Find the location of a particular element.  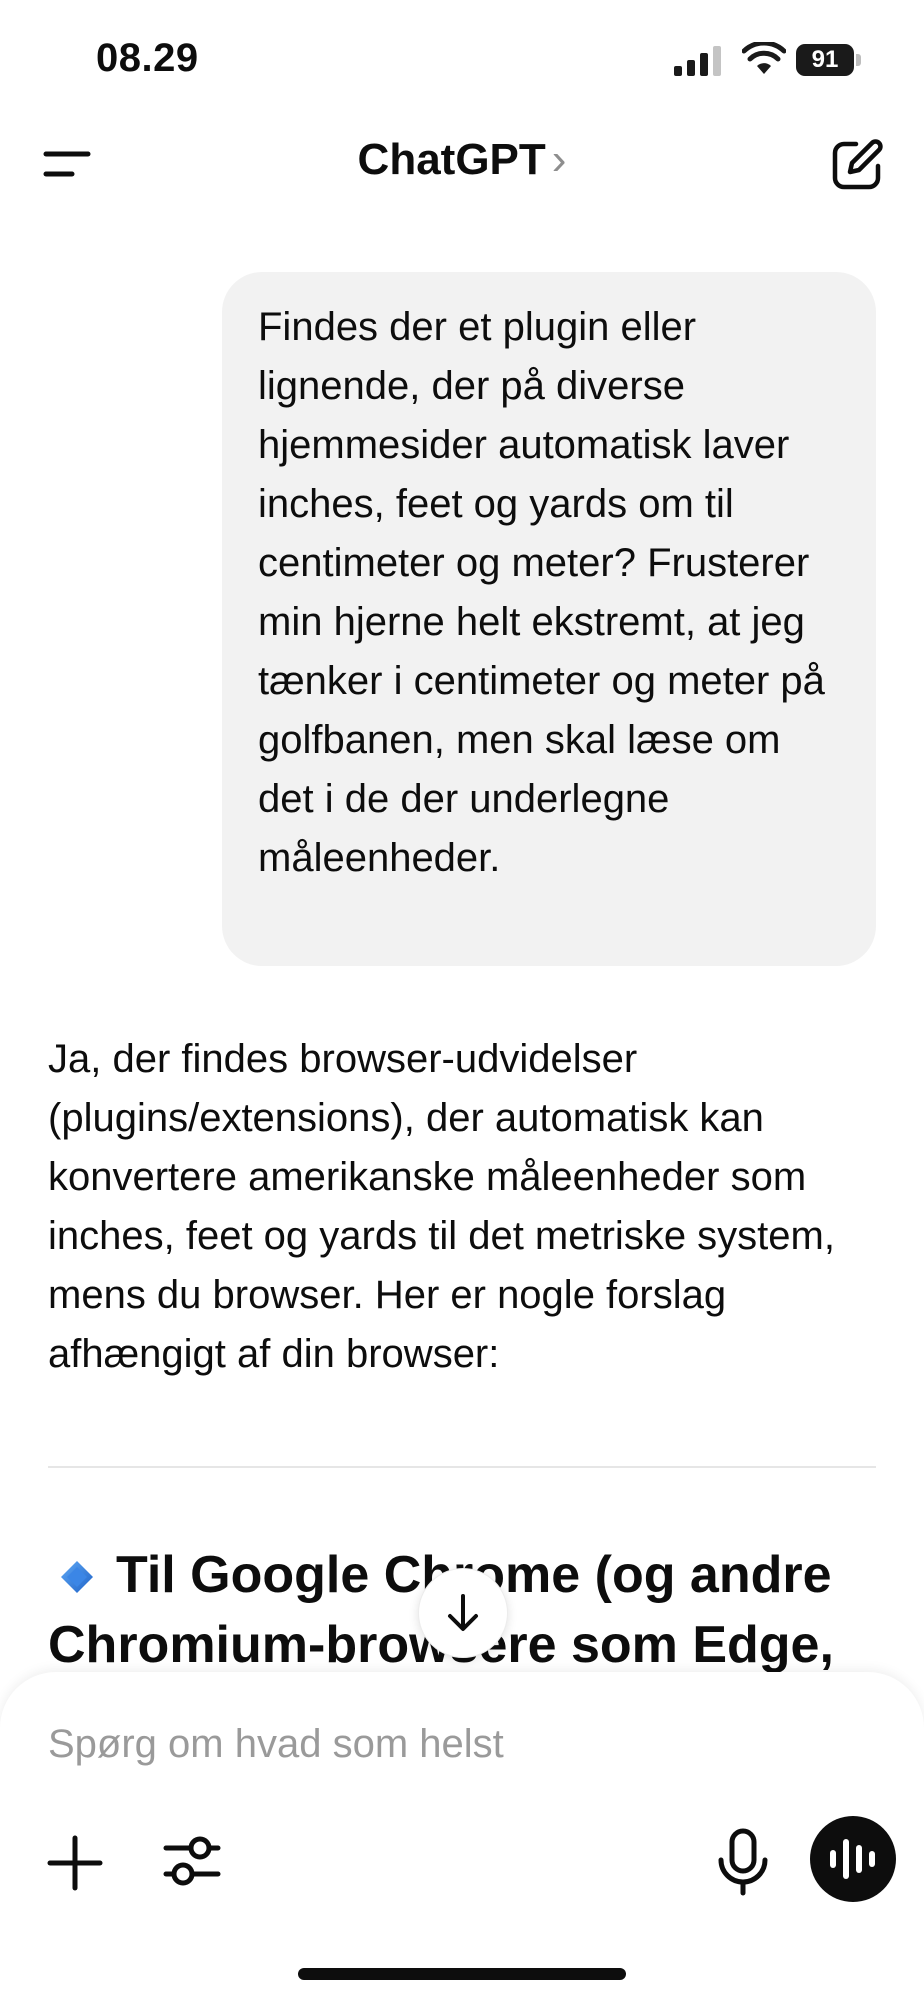

home-indicator is located at coordinates (462, 1974).